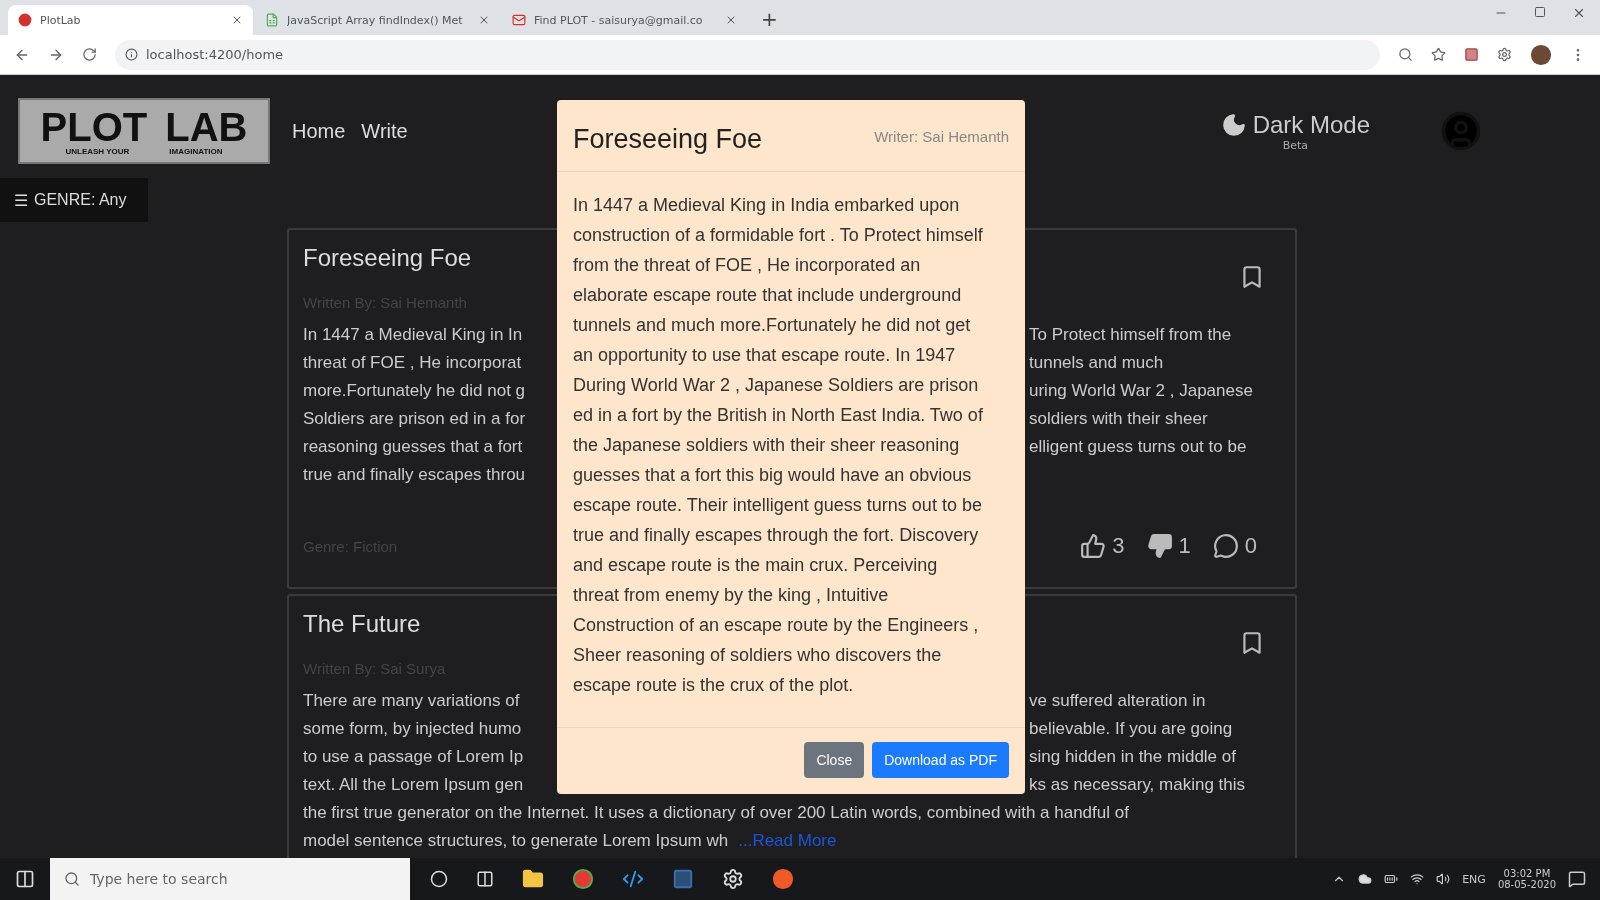  Describe the element at coordinates (1118, 701) in the screenshot. I see `story-text: ve suffered alteration in` at that location.